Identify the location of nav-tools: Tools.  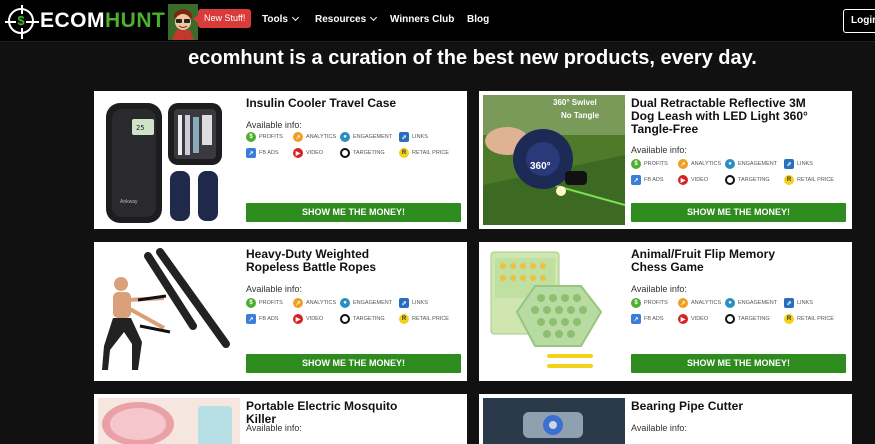
(280, 19).